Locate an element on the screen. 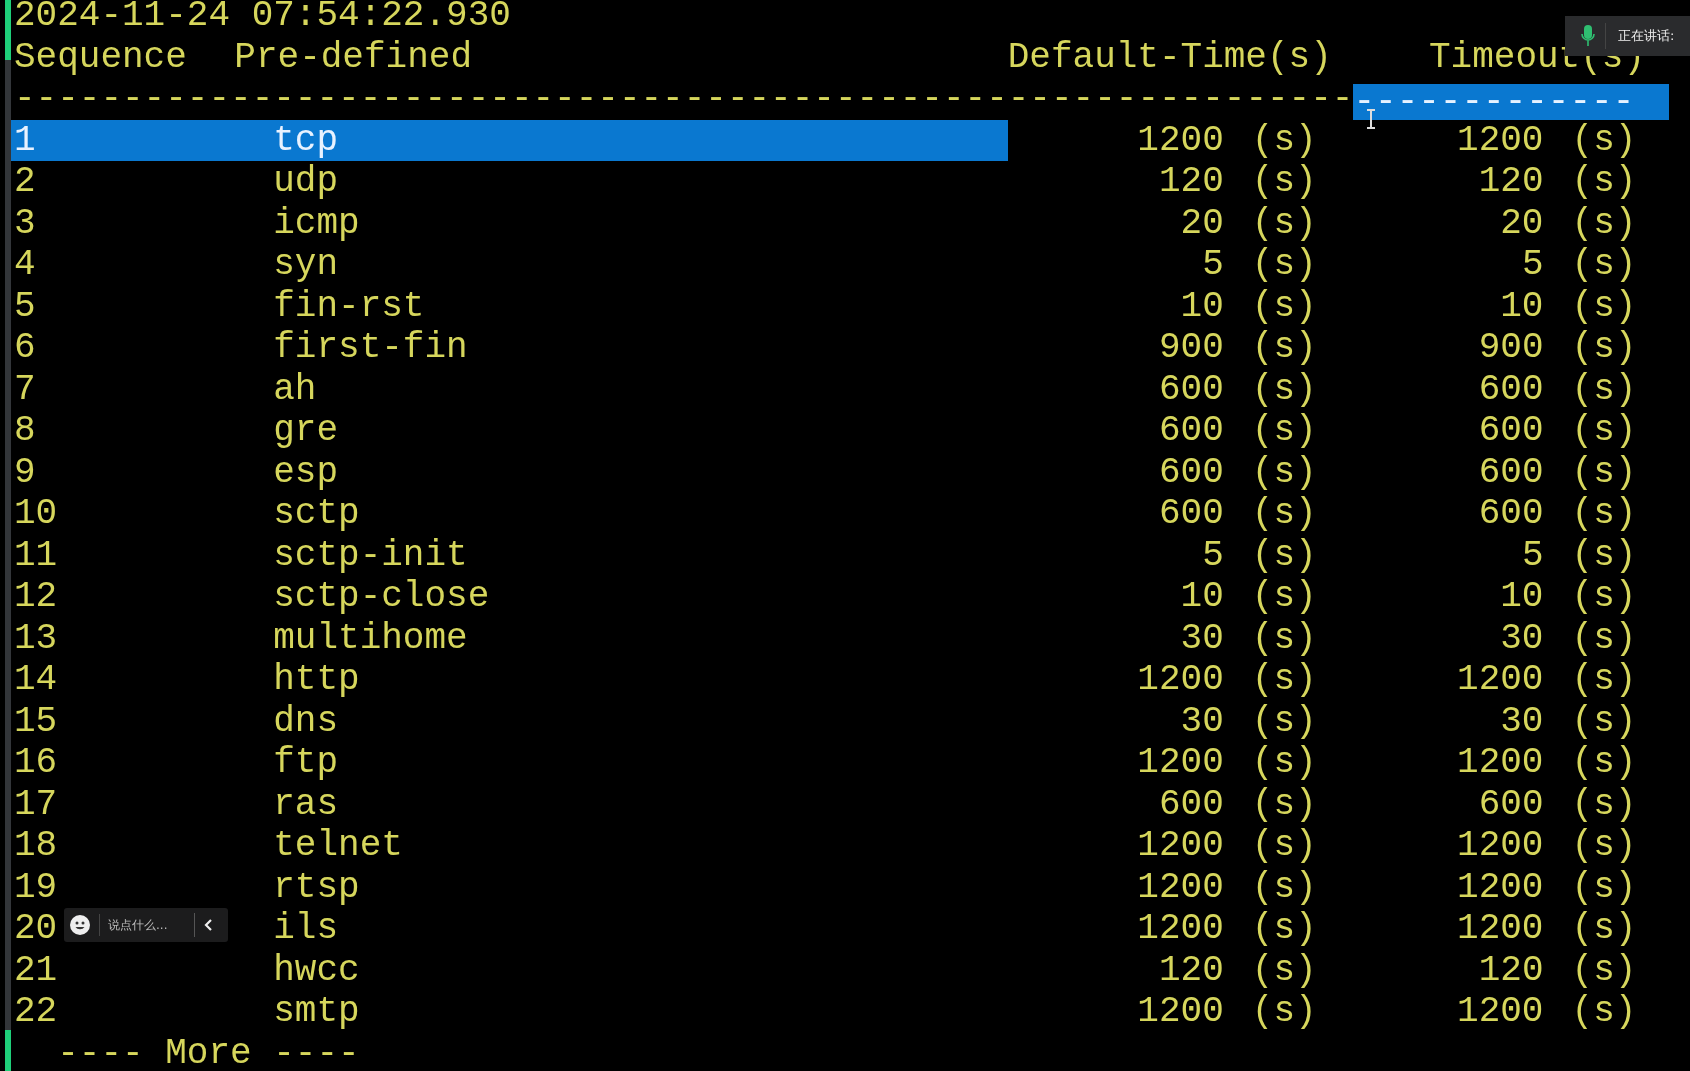 Image resolution: width=1690 pixels, height=1071 pixels. table-cell: 4 is located at coordinates (25, 264).